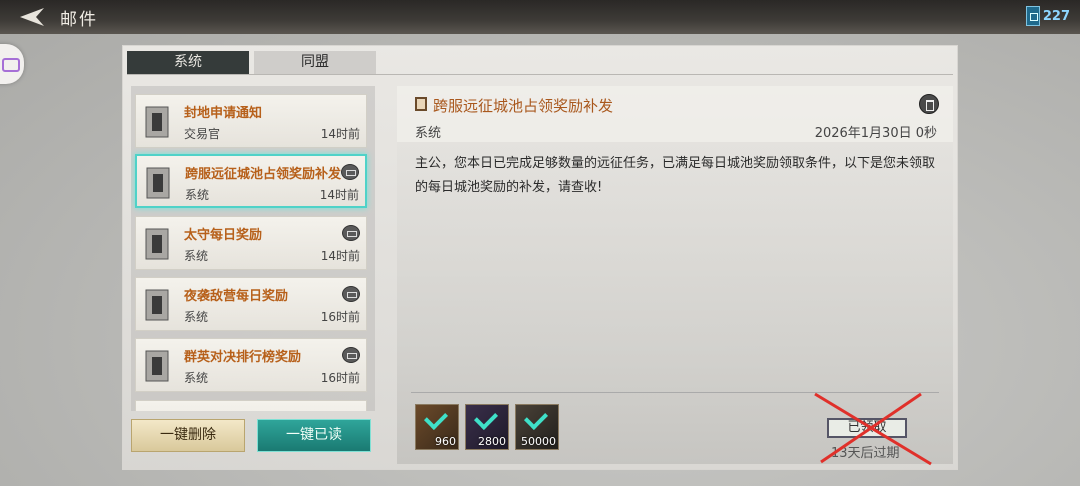 This screenshot has width=1080, height=486. I want to click on mail-counter: 227, so click(1047, 16).